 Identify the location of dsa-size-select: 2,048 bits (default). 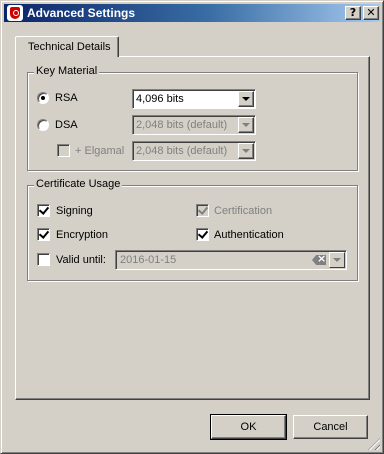
(194, 125).